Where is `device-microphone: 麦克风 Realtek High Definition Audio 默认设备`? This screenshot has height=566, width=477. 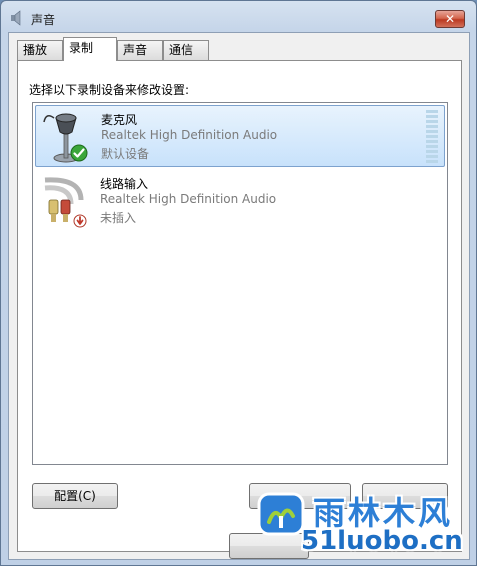 device-microphone: 麦克风 Realtek High Definition Audio 默认设备 is located at coordinates (240, 136).